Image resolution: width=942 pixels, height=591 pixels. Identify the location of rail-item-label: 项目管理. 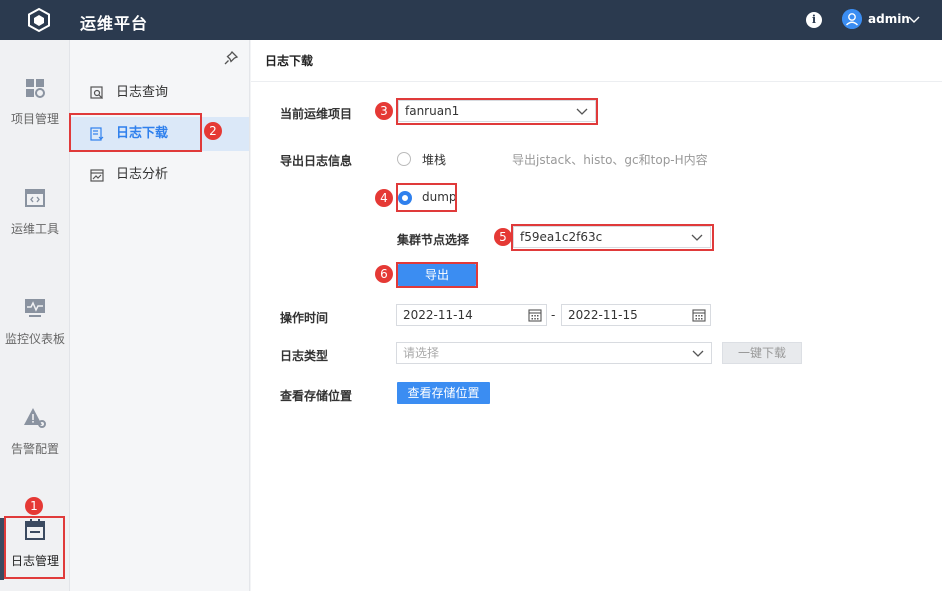
(34, 119).